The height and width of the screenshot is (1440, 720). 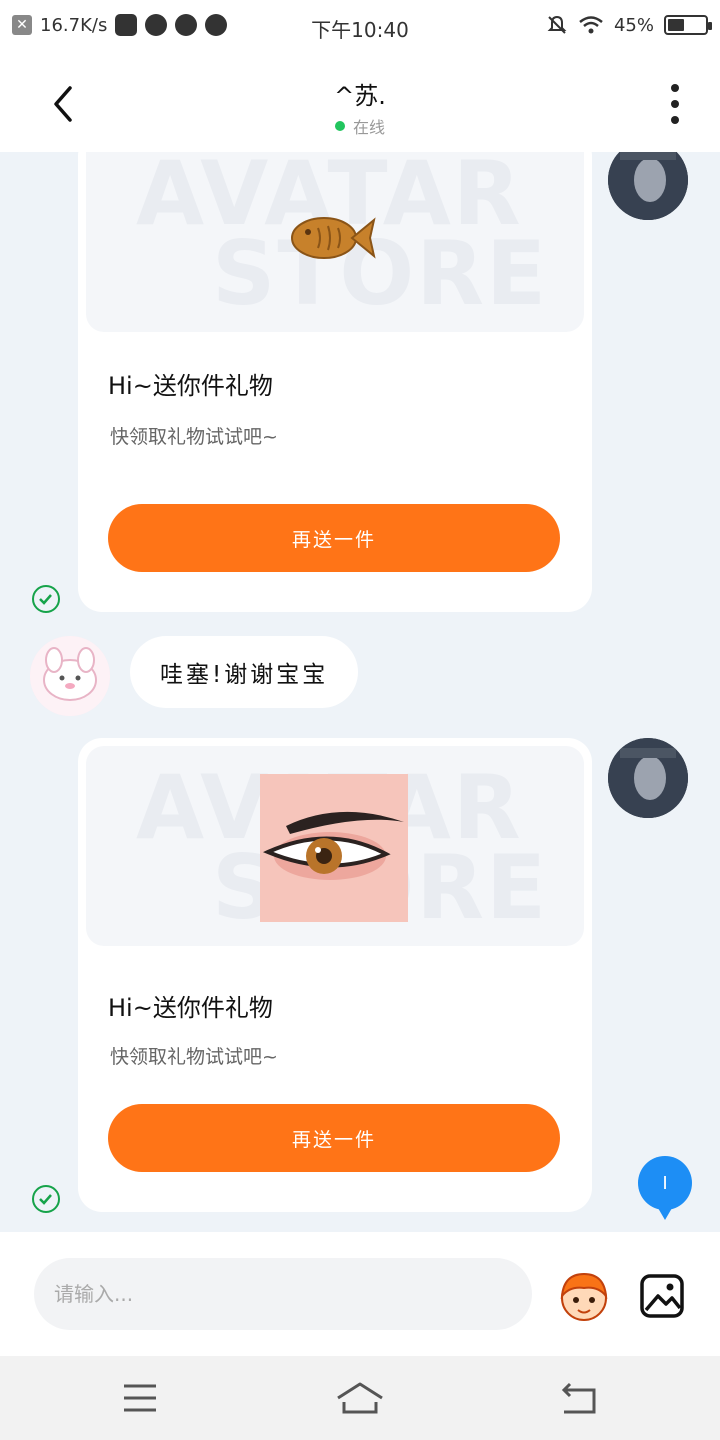 I want to click on status-bar: ✕ 16.7K/s 下午10:40 45%, so click(x=360, y=28).